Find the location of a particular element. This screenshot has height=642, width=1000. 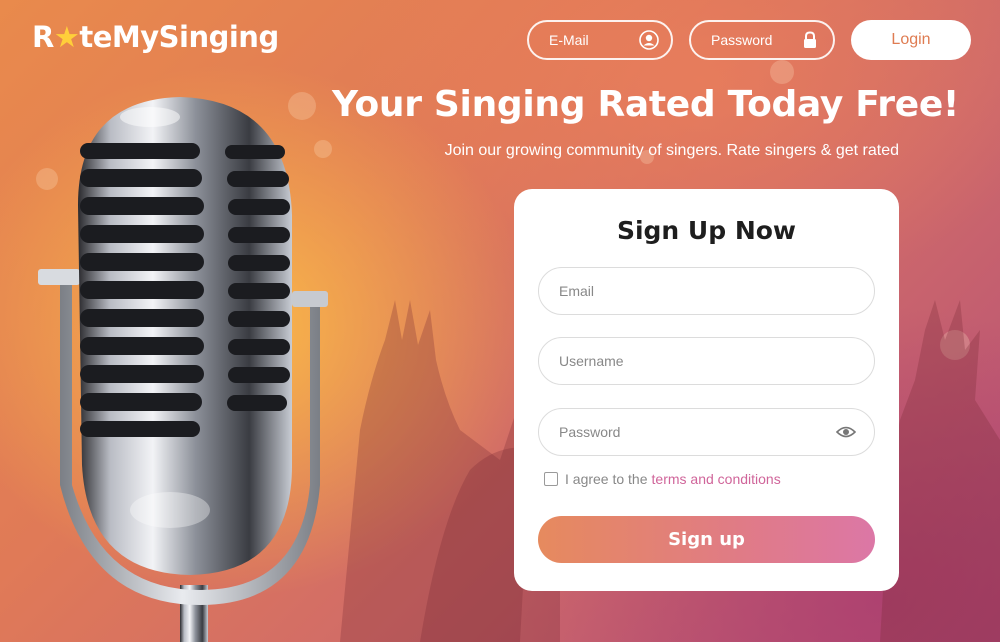

logo-text-prefix: R is located at coordinates (43, 37).